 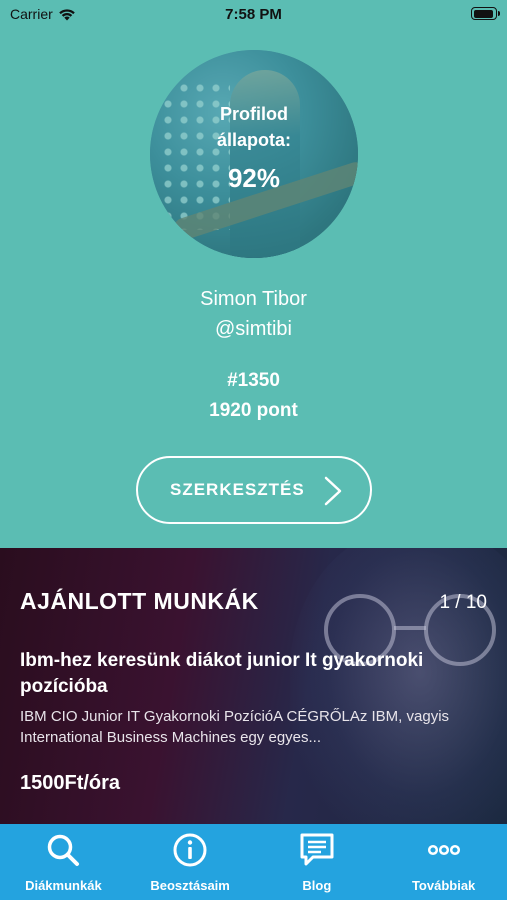 I want to click on profile-name: Simon Tibor, so click(x=253, y=299).